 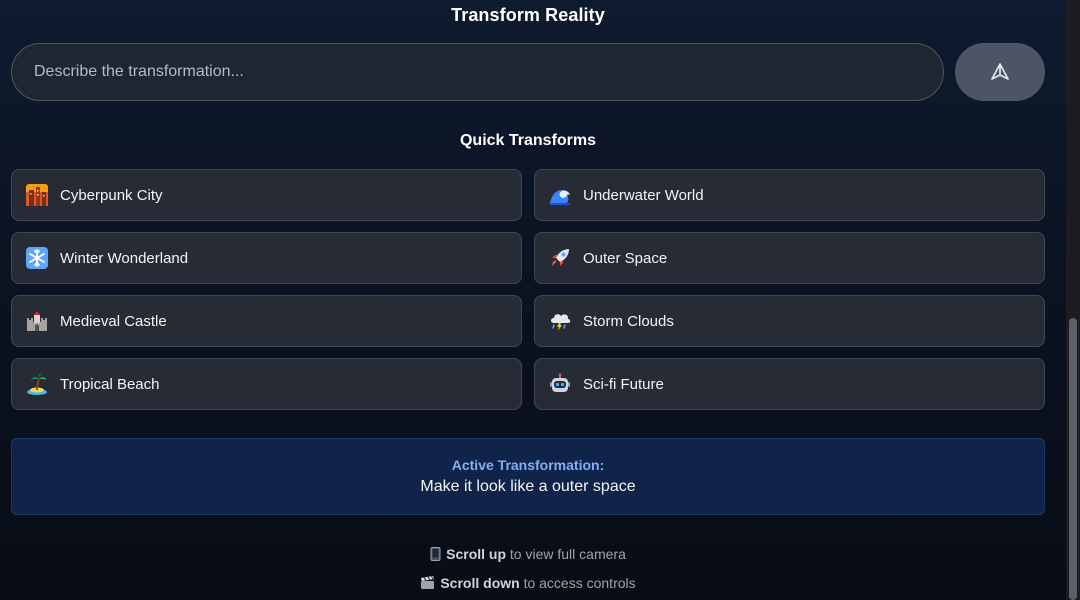 What do you see at coordinates (625, 258) in the screenshot?
I see `quick-label: Outer Space` at bounding box center [625, 258].